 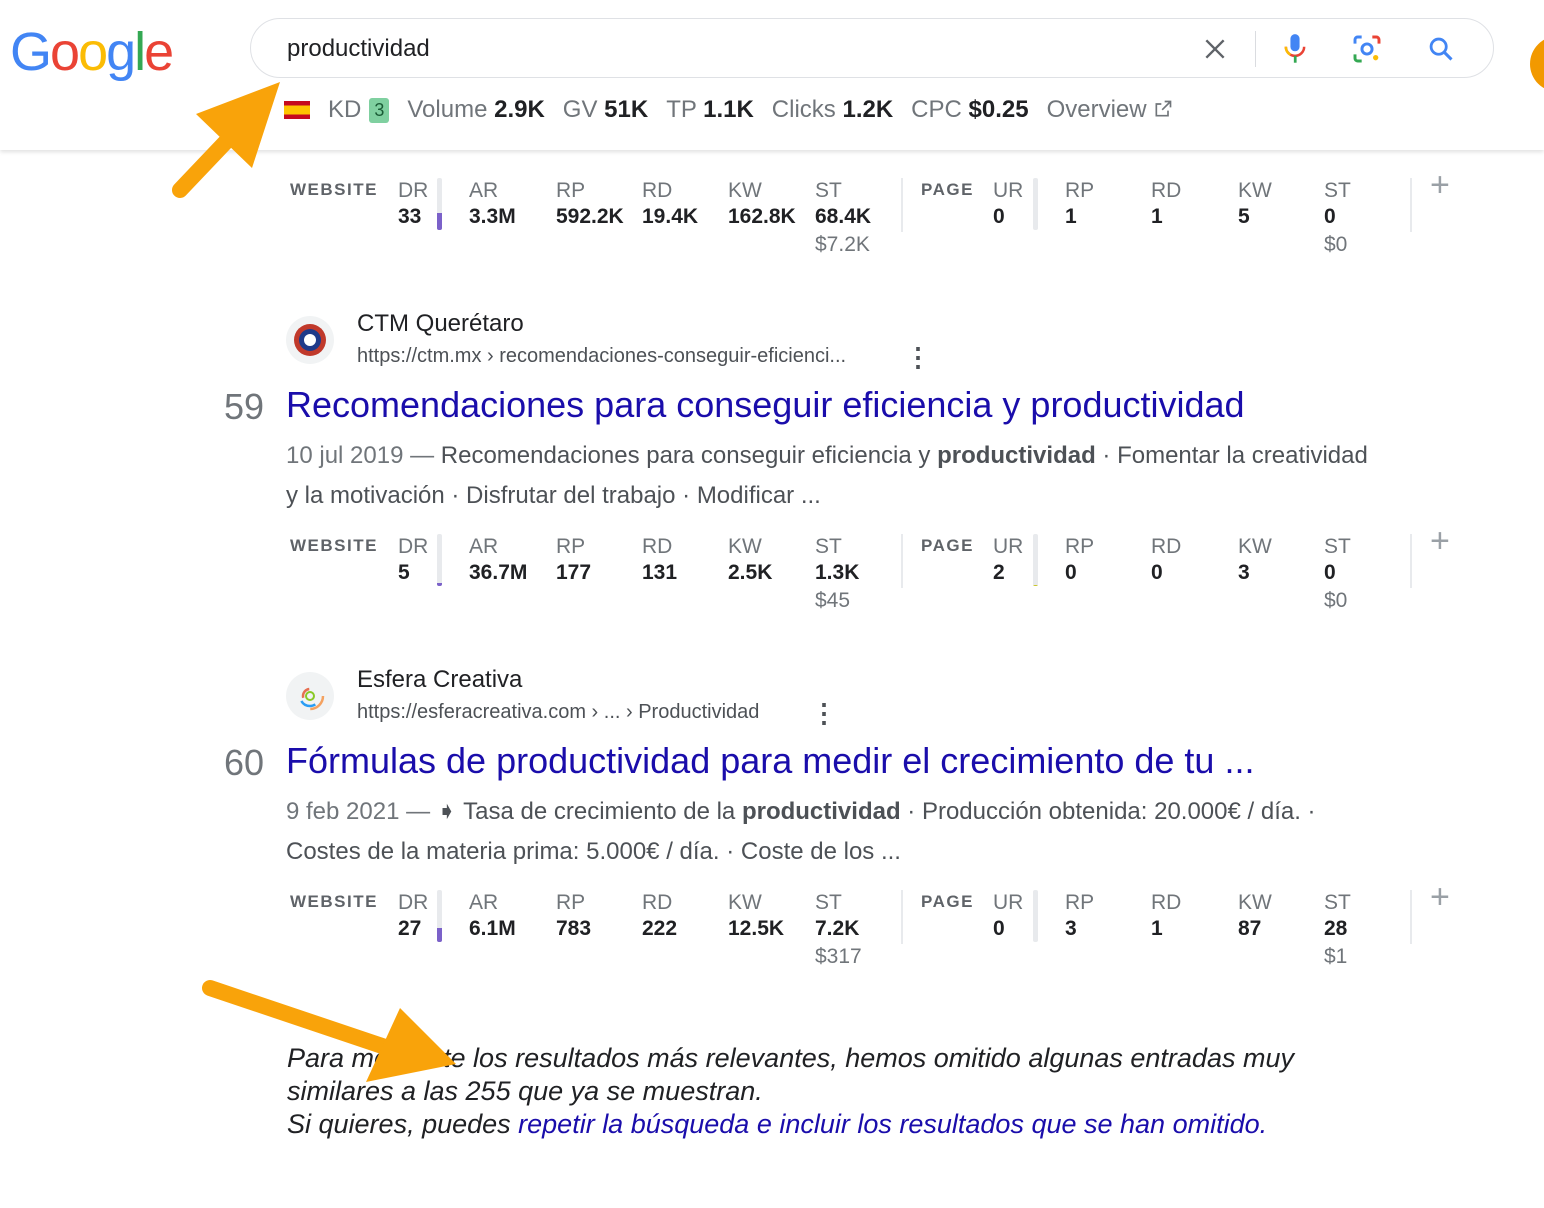 What do you see at coordinates (626, 109) in the screenshot?
I see `gv-value: 51K` at bounding box center [626, 109].